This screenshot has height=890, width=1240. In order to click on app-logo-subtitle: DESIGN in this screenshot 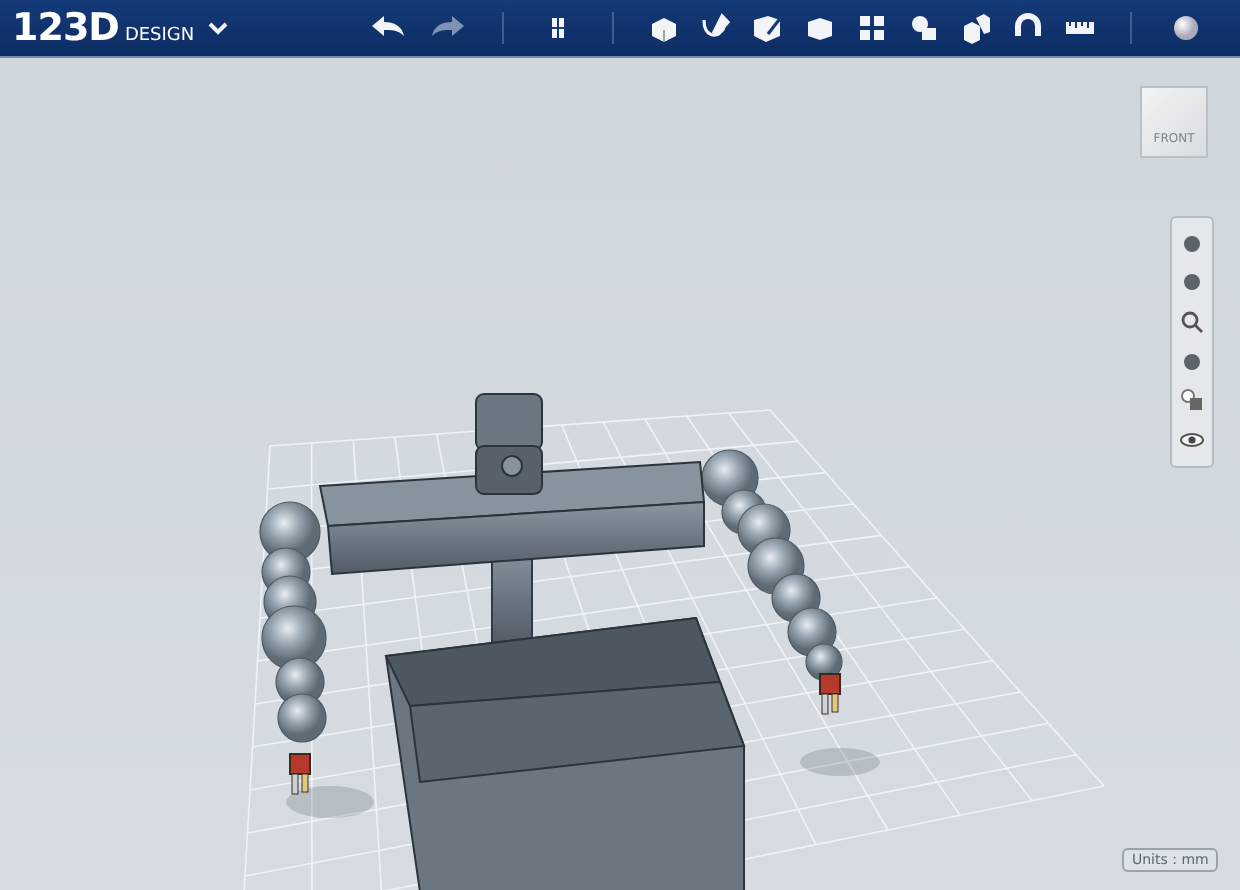, I will do `click(159, 36)`.